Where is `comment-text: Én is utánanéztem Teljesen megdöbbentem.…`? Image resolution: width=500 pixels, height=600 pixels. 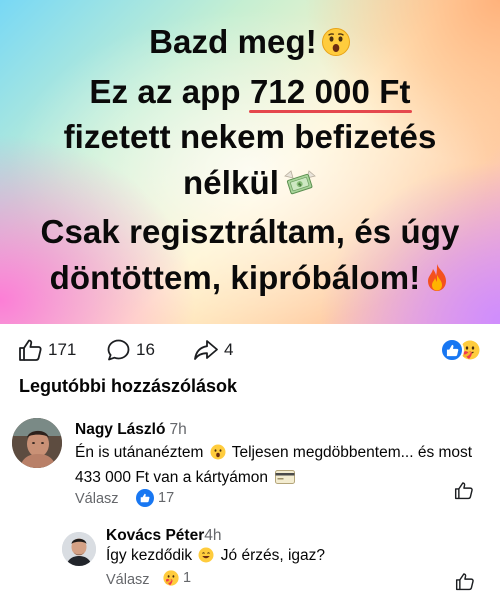 comment-text: Én is utánanéztem Teljesen megdöbbentem.… is located at coordinates (275, 466).